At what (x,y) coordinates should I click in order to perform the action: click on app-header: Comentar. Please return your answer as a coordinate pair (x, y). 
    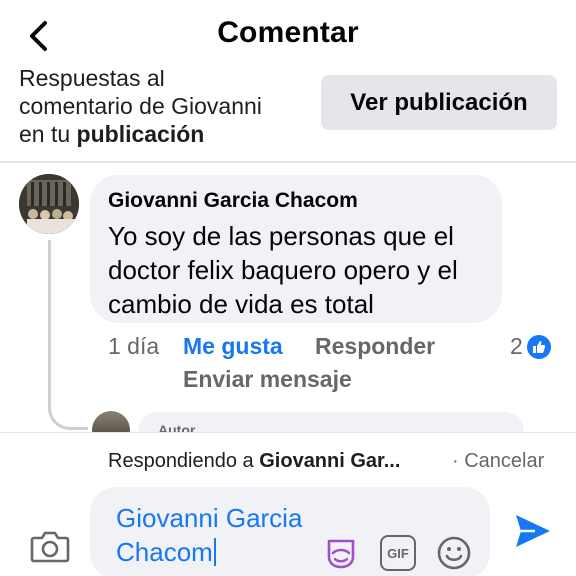
    Looking at the image, I should click on (288, 35).